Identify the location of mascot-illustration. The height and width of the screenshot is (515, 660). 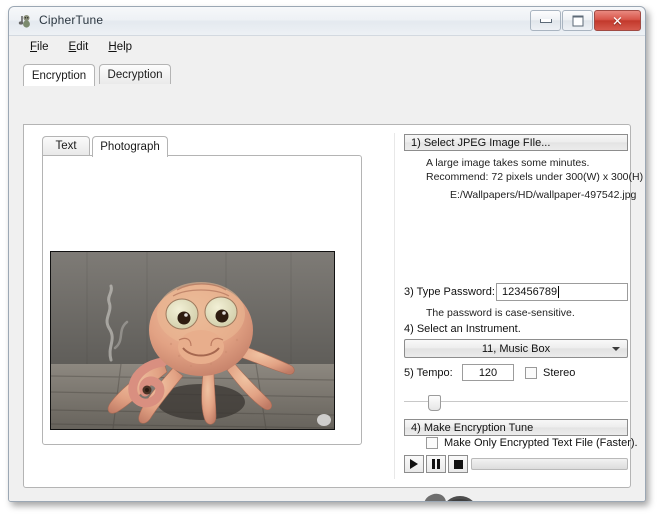
(448, 496).